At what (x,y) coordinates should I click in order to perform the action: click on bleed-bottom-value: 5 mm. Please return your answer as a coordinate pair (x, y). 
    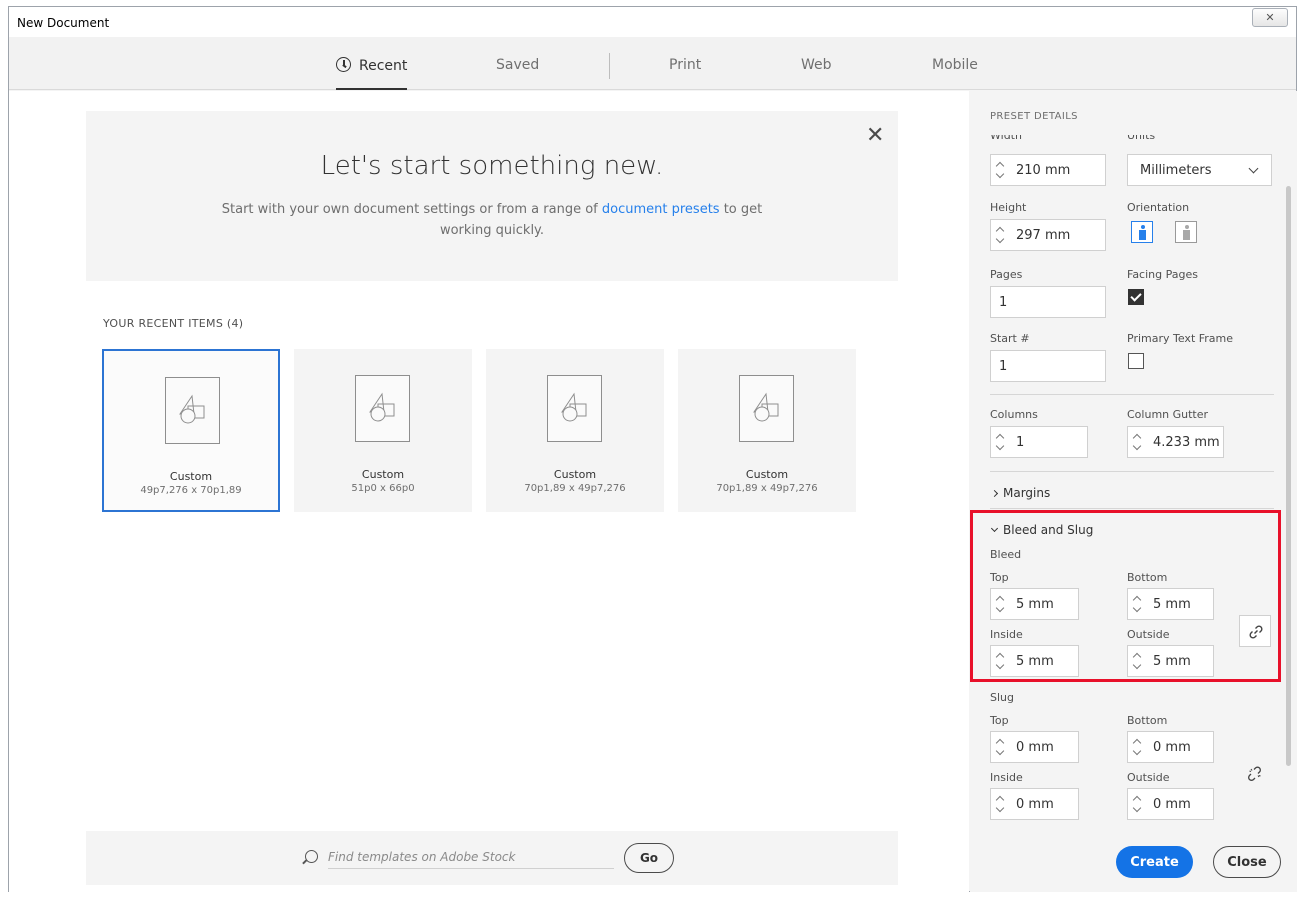
    Looking at the image, I should click on (1172, 604).